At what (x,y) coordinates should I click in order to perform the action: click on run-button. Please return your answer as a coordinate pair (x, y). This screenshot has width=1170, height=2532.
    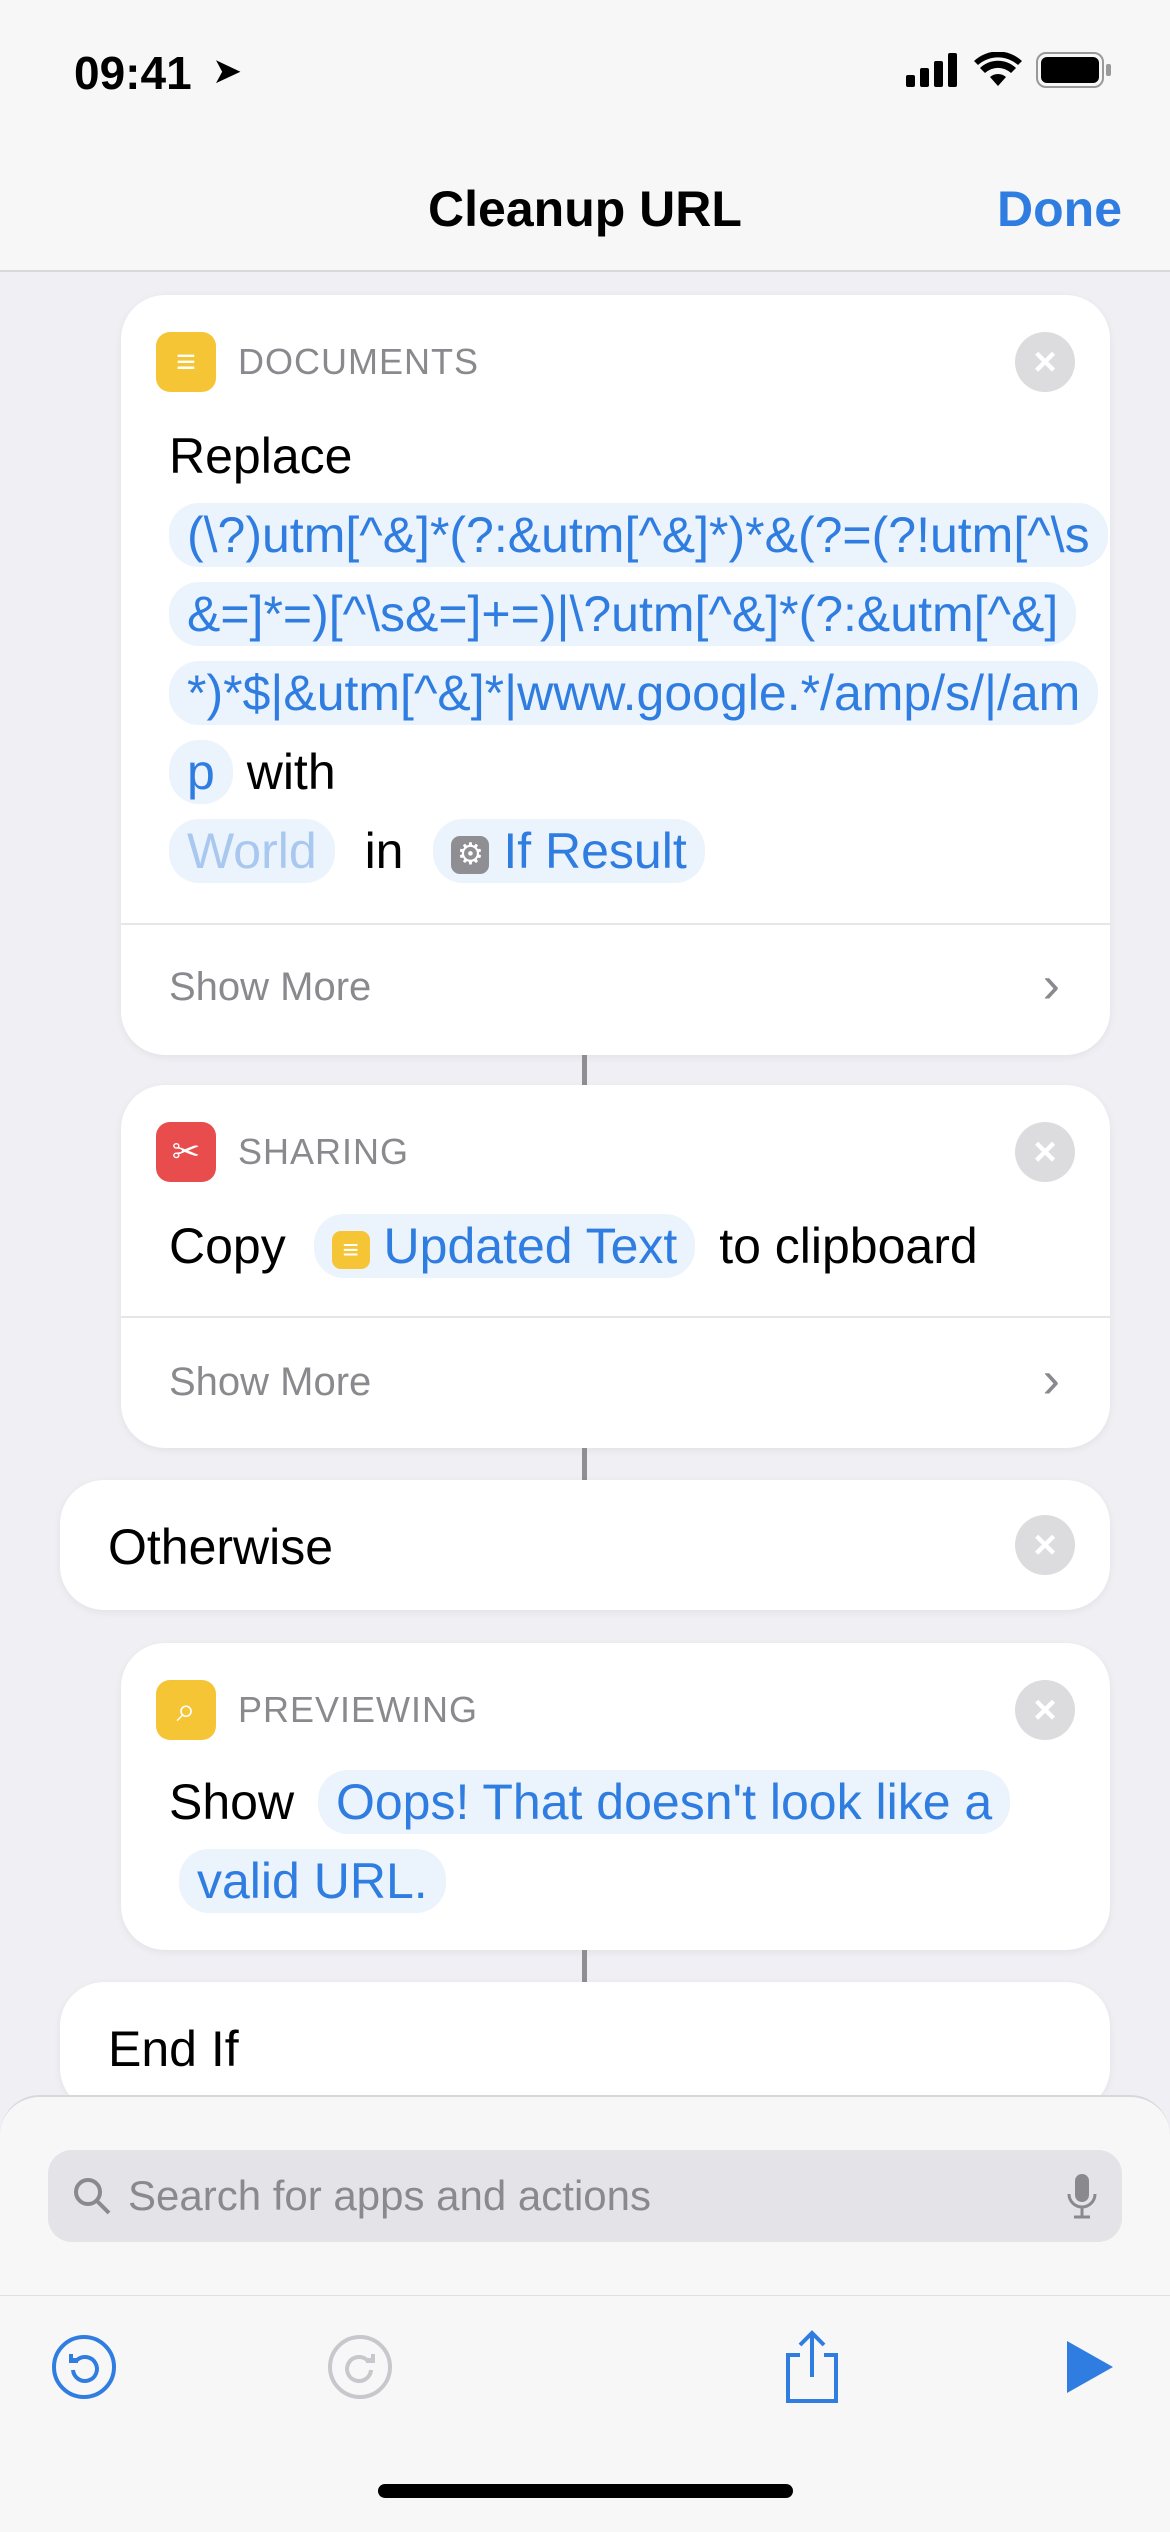
    Looking at the image, I should click on (1090, 2367).